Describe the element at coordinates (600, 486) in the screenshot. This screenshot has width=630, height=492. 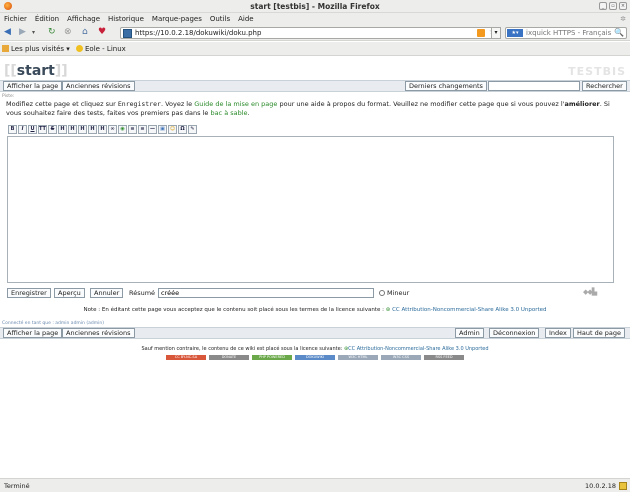
I see `status-host: 10.0.2.18` at that location.